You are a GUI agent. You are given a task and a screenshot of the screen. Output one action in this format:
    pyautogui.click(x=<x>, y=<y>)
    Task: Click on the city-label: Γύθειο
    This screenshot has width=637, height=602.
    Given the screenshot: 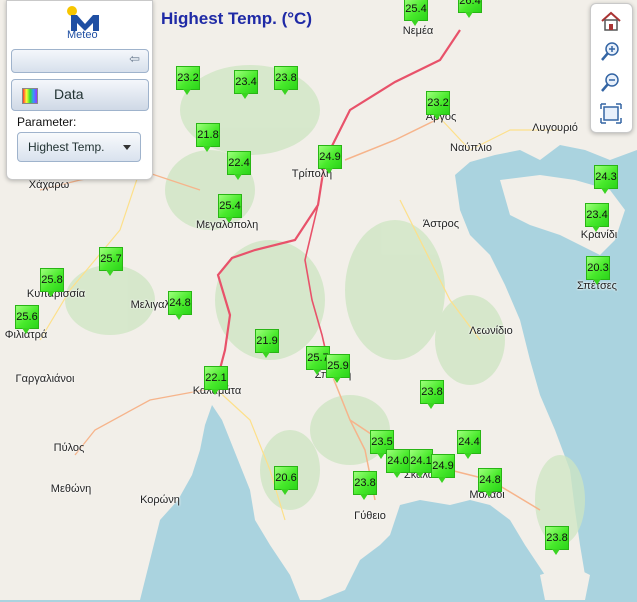 What is the action you would take?
    pyautogui.click(x=370, y=516)
    